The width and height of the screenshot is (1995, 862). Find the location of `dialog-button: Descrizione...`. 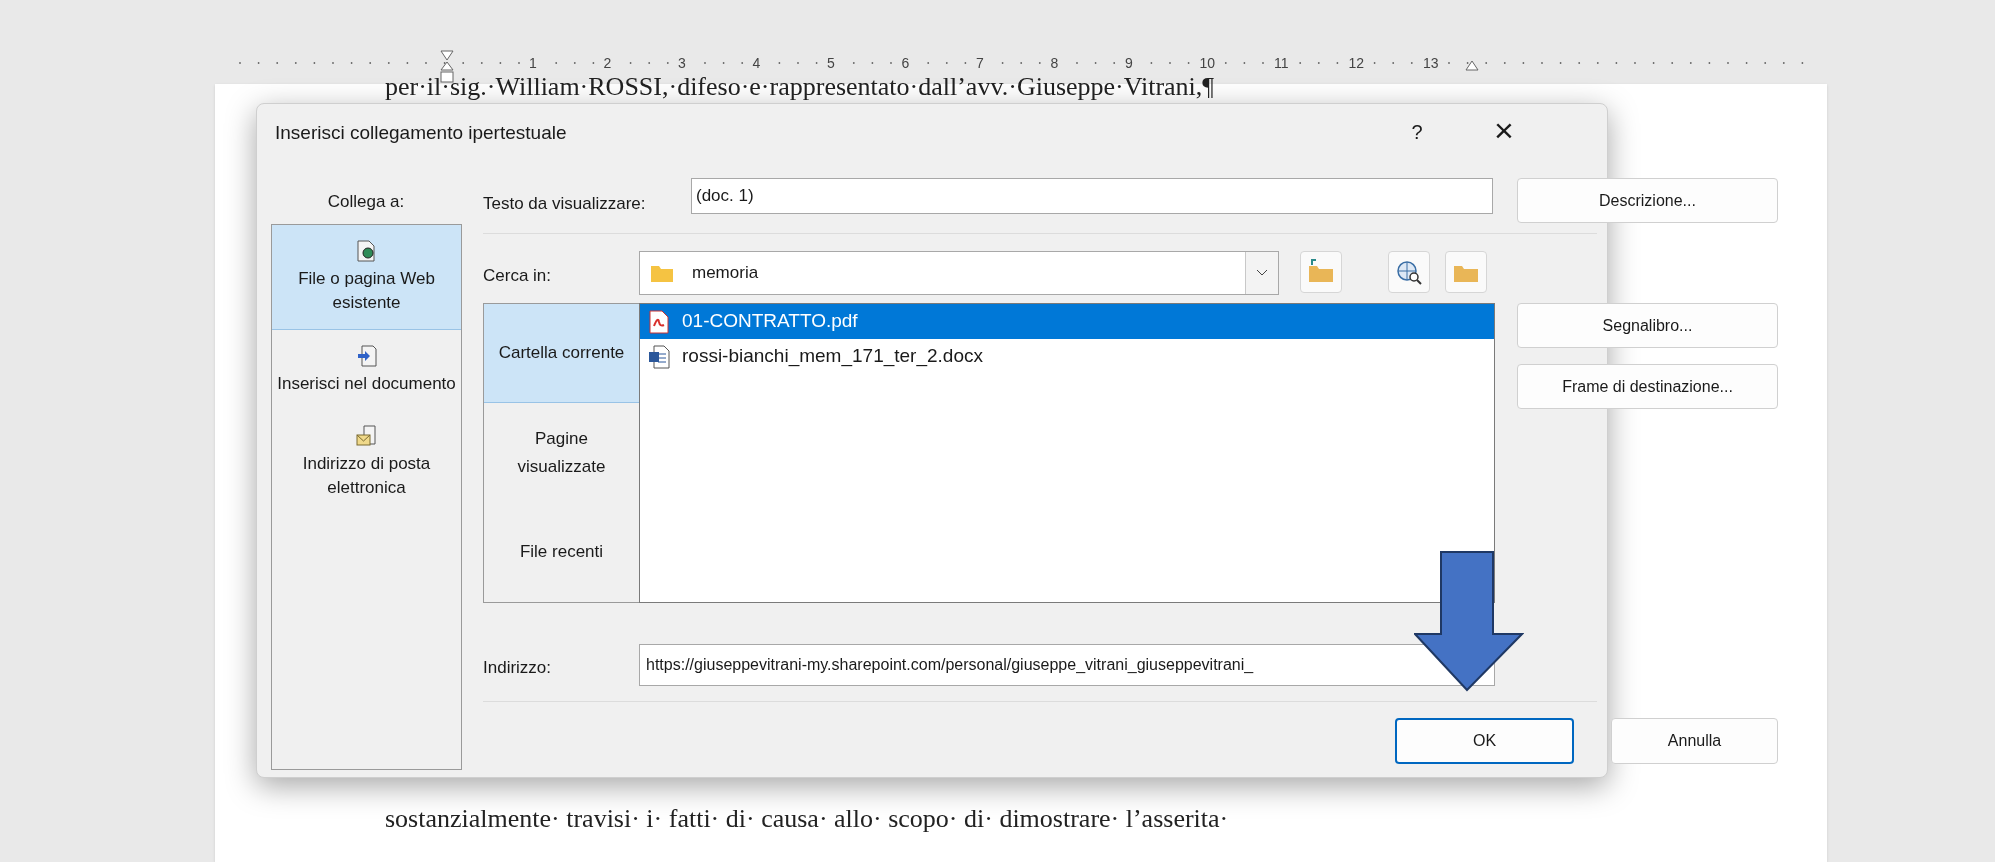

dialog-button: Descrizione... is located at coordinates (1647, 200).